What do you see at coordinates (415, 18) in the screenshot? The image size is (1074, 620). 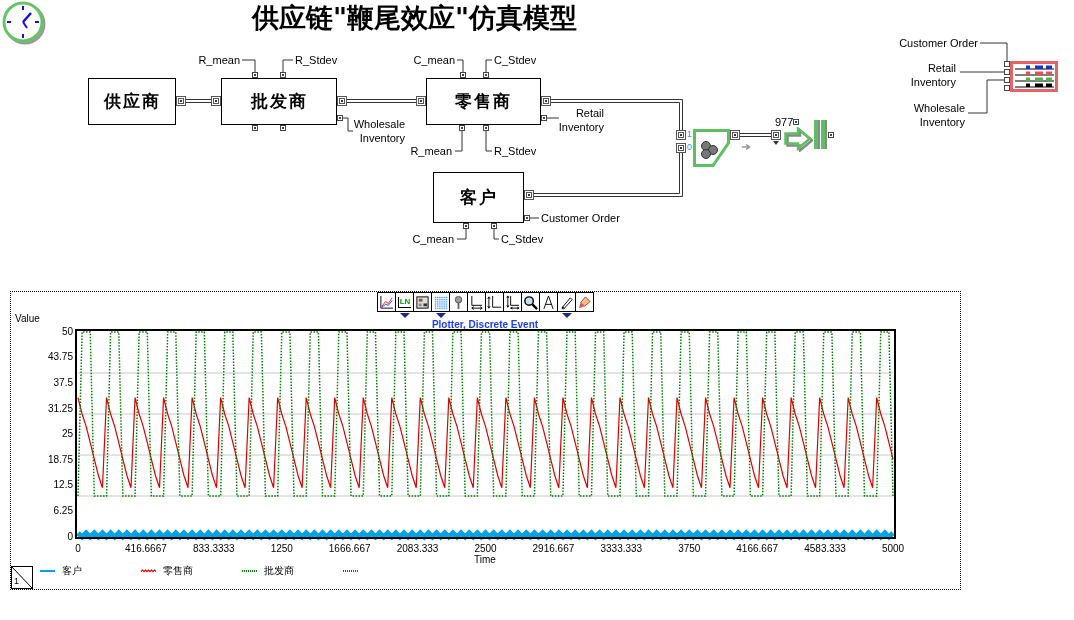 I see `model-title: 供应链"鞭尾效应"仿真模型` at bounding box center [415, 18].